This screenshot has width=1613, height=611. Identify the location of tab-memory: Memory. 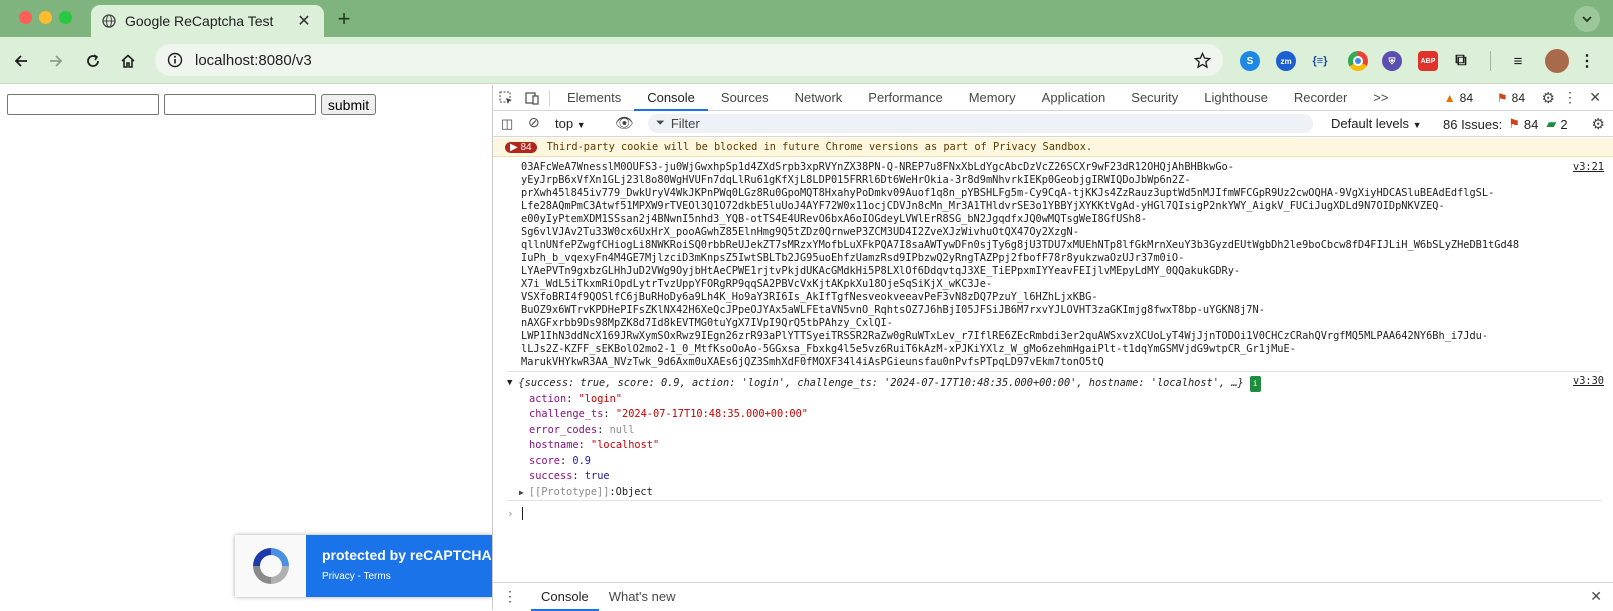
(992, 98).